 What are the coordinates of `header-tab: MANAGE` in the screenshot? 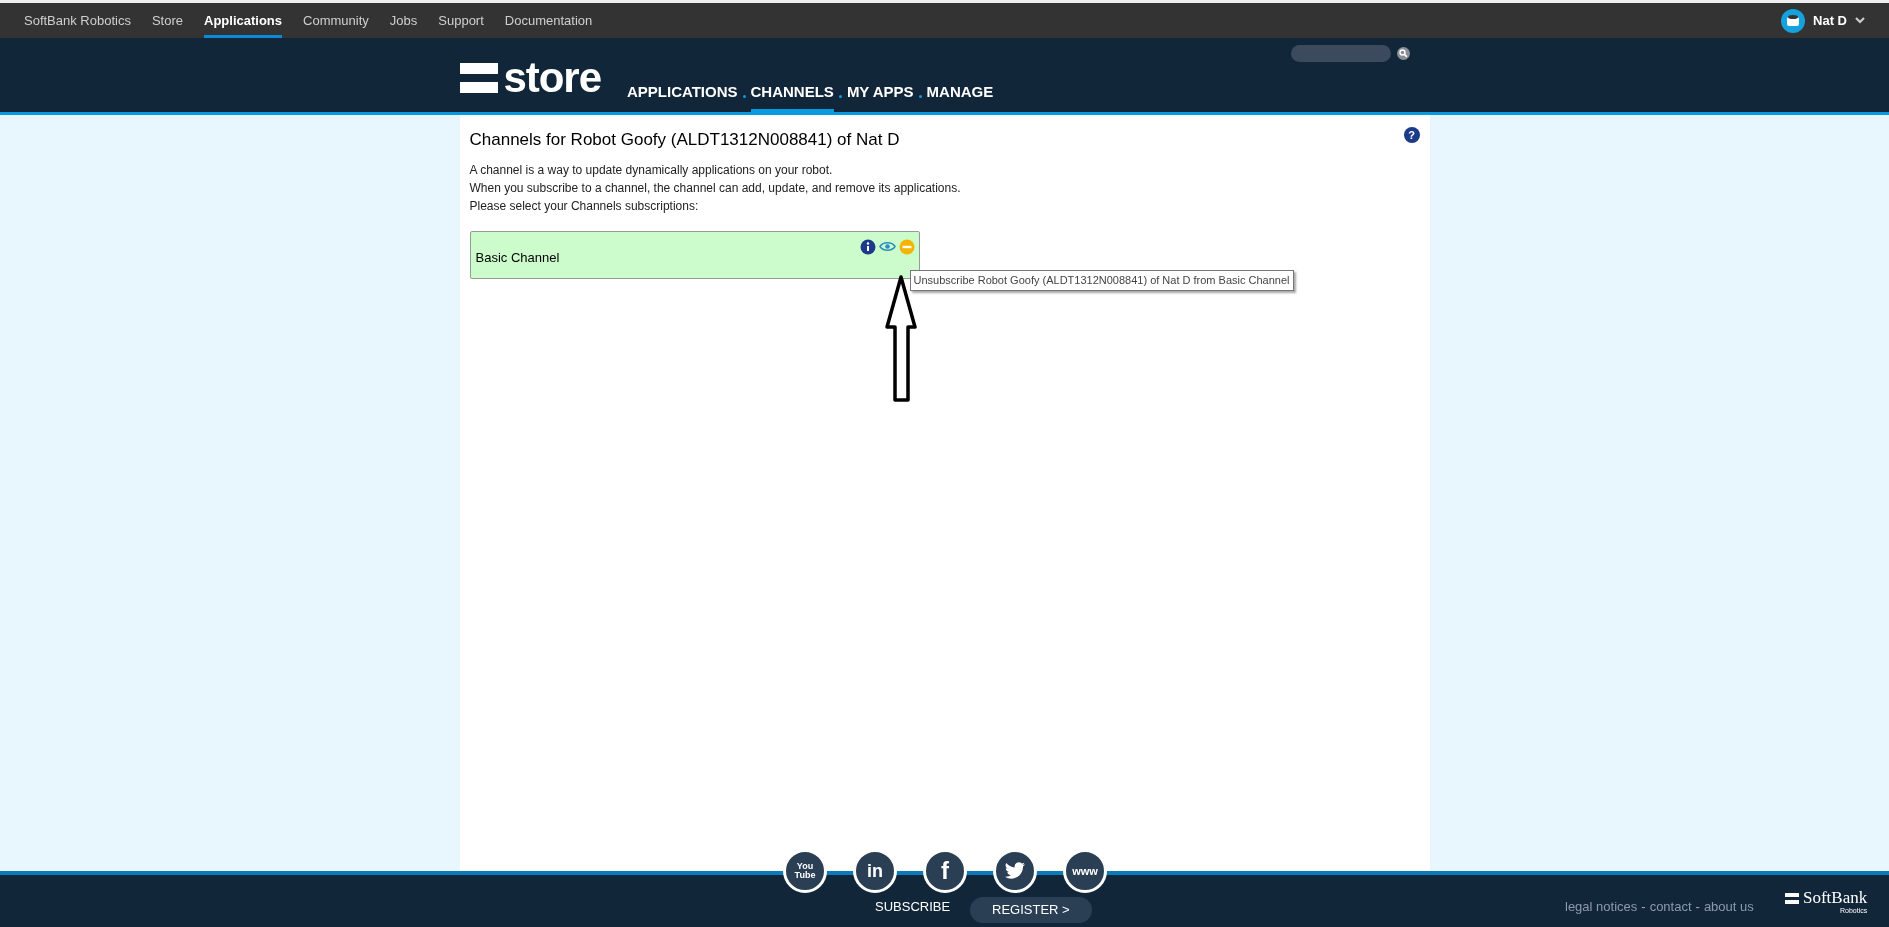 It's located at (960, 96).